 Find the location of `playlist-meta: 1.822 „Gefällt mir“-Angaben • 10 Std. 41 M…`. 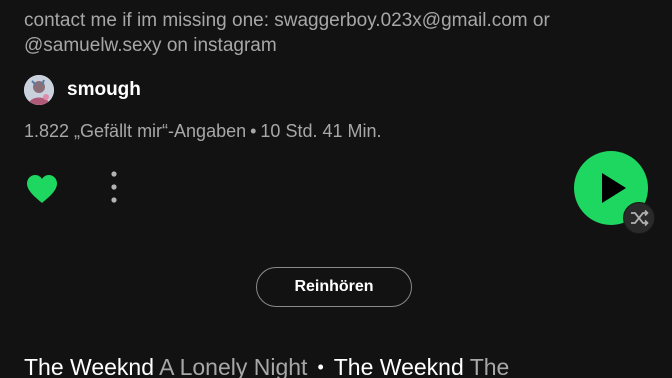

playlist-meta: 1.822 „Gefällt mir“-Angaben • 10 Std. 41 M… is located at coordinates (203, 131).